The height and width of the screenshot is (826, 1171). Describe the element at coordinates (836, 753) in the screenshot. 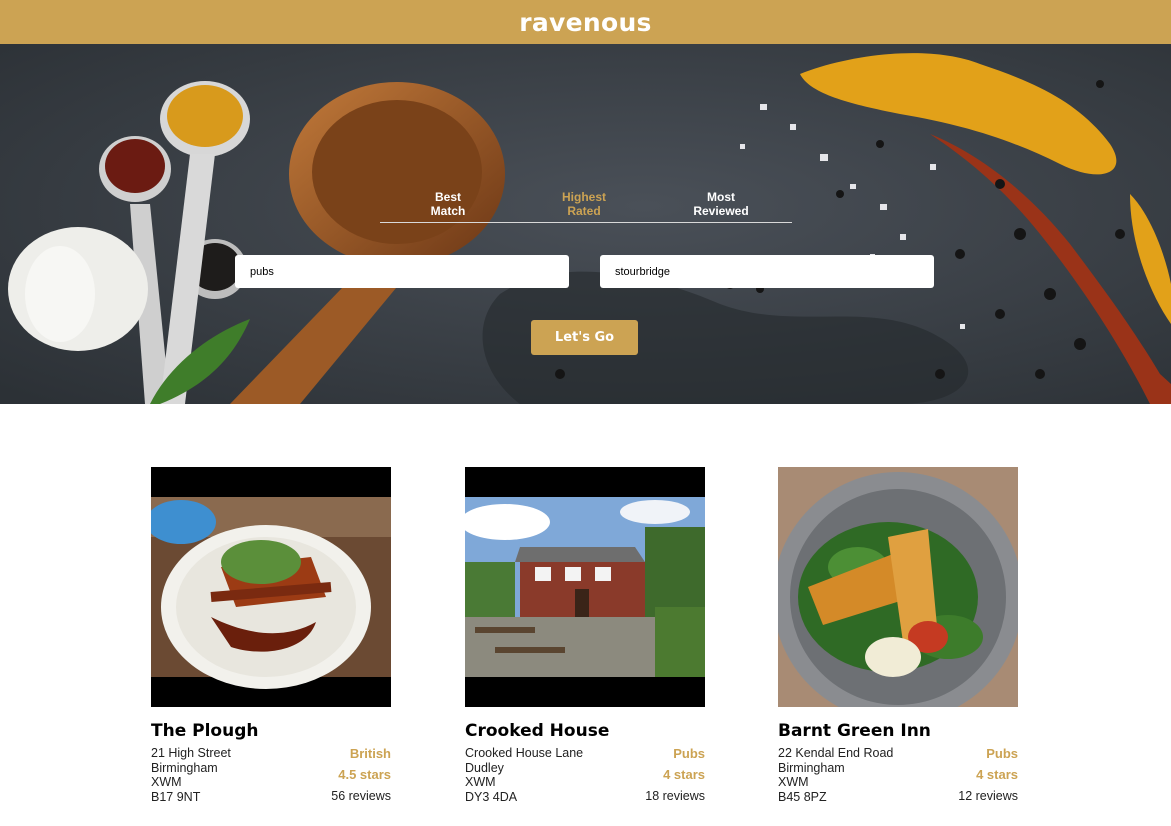

I see `address-line: 22 Kendal End Road` at that location.